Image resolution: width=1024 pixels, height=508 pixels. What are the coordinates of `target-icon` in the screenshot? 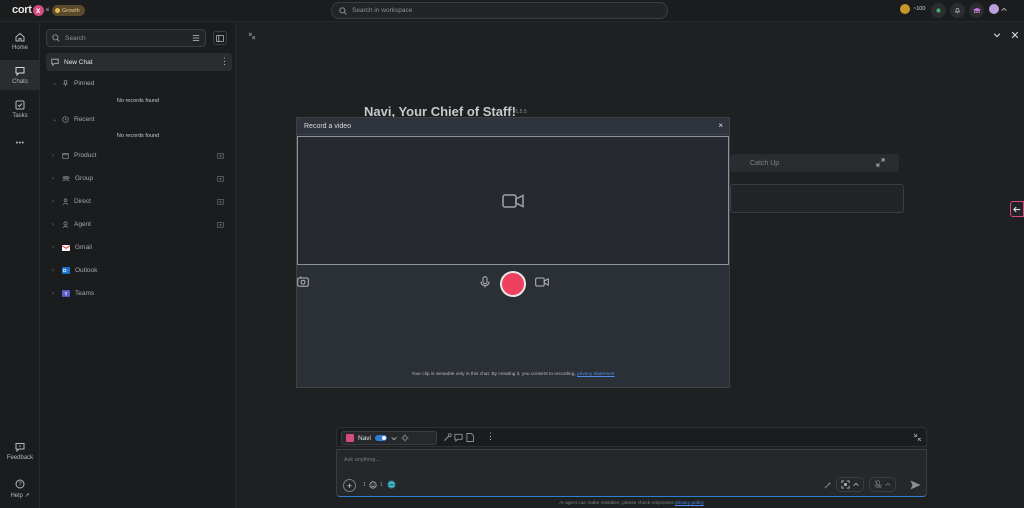 It's located at (405, 438).